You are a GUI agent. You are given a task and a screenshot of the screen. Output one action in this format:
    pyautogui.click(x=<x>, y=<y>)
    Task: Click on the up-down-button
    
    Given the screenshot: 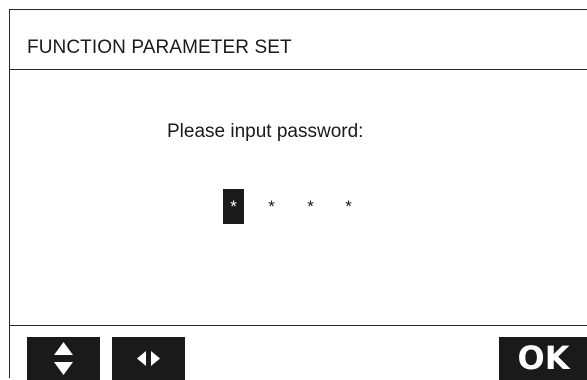 What is the action you would take?
    pyautogui.click(x=63, y=358)
    